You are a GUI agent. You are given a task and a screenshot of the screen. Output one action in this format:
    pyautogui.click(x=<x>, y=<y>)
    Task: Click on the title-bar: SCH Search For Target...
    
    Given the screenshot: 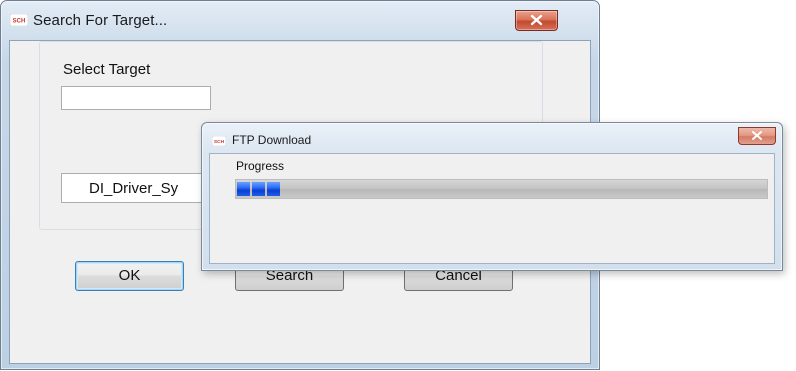 What is the action you would take?
    pyautogui.click(x=300, y=18)
    